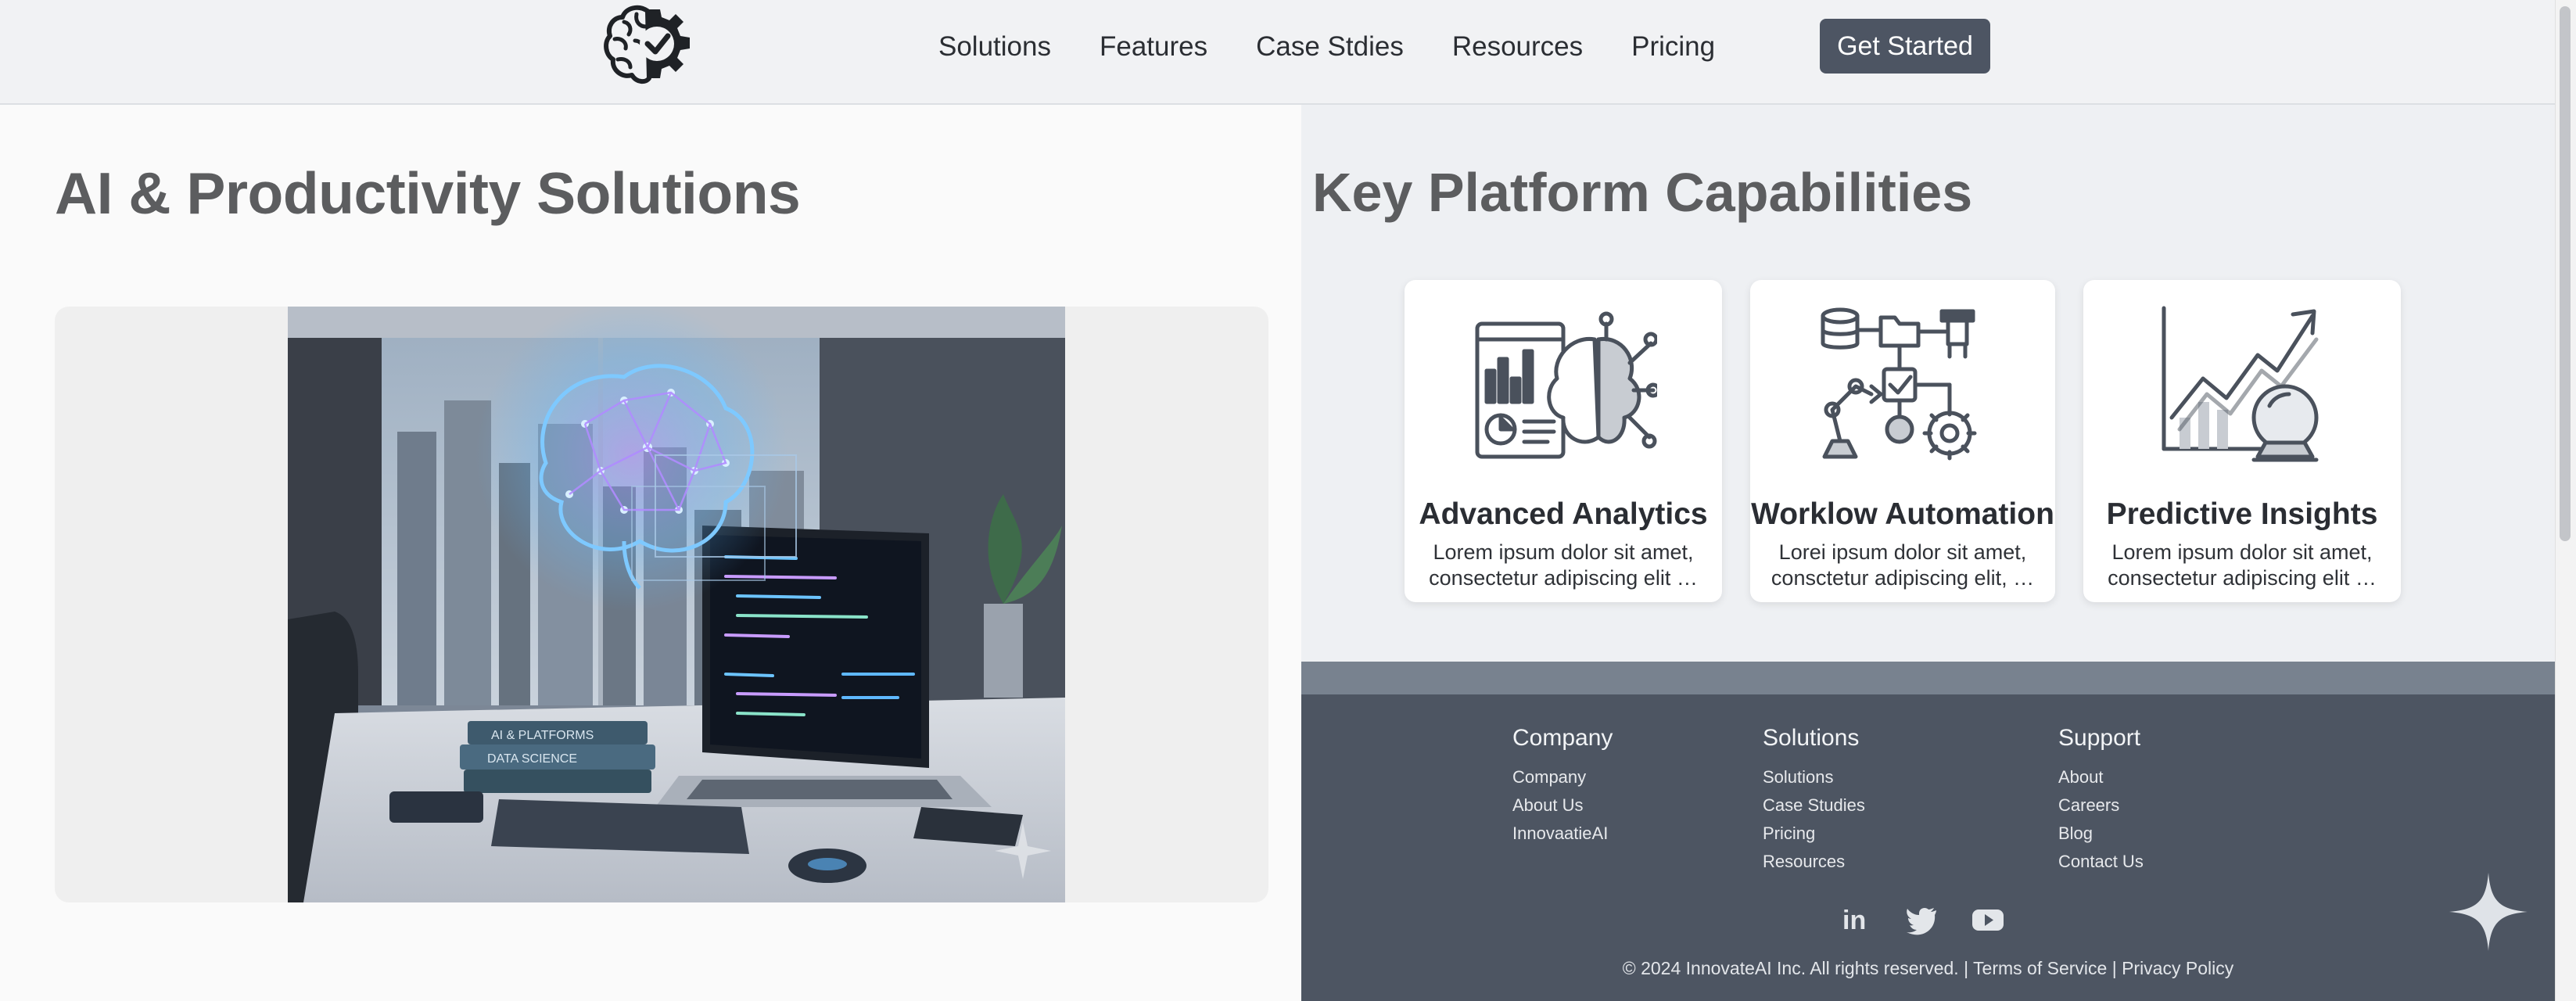  What do you see at coordinates (1988, 919) in the screenshot?
I see `youtube-icon` at bounding box center [1988, 919].